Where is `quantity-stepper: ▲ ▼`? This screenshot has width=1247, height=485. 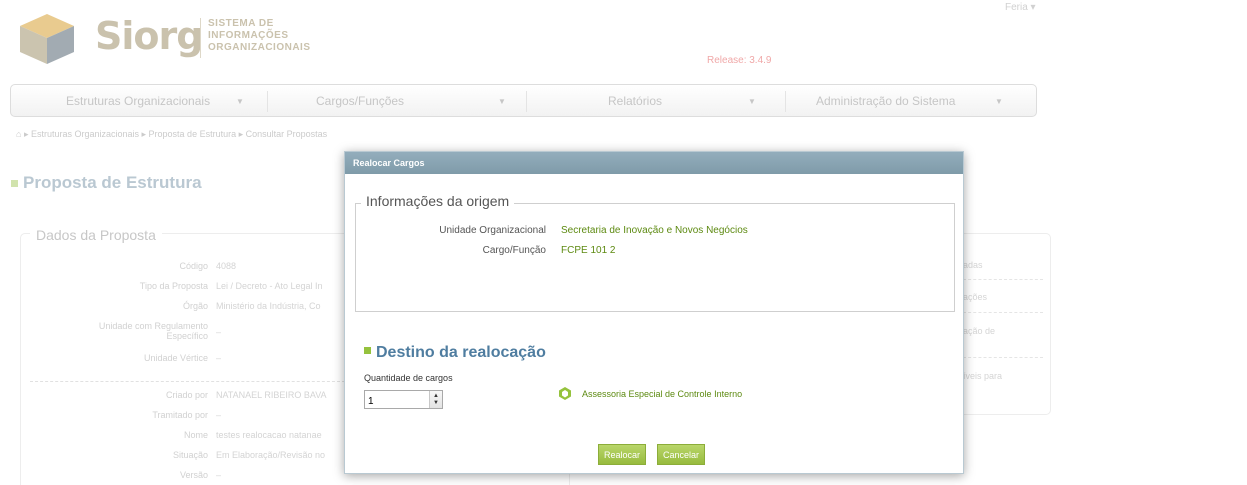
quantity-stepper: ▲ ▼ is located at coordinates (435, 399).